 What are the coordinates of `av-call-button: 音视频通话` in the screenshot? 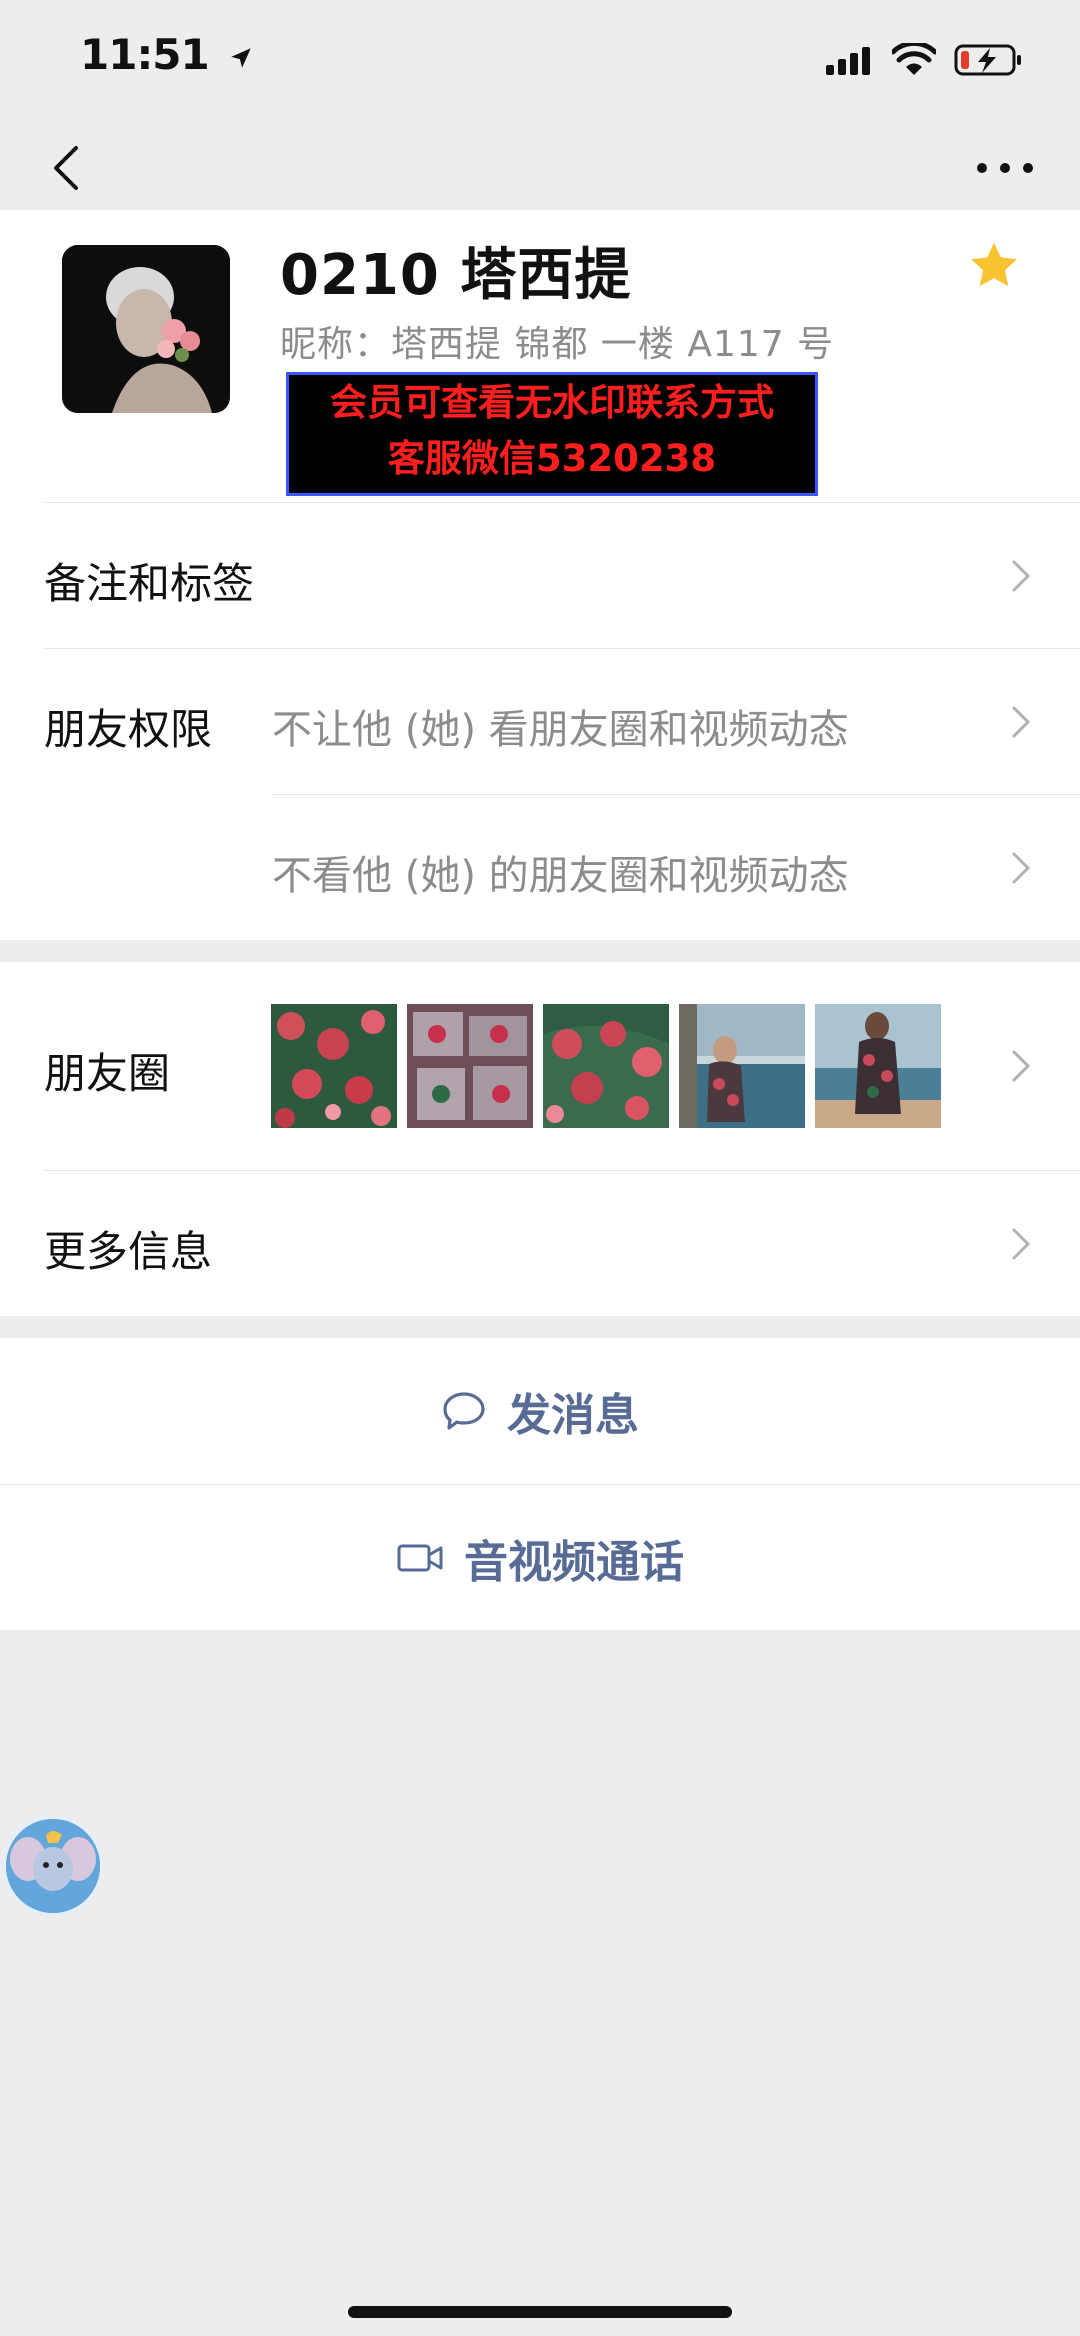 It's located at (540, 1558).